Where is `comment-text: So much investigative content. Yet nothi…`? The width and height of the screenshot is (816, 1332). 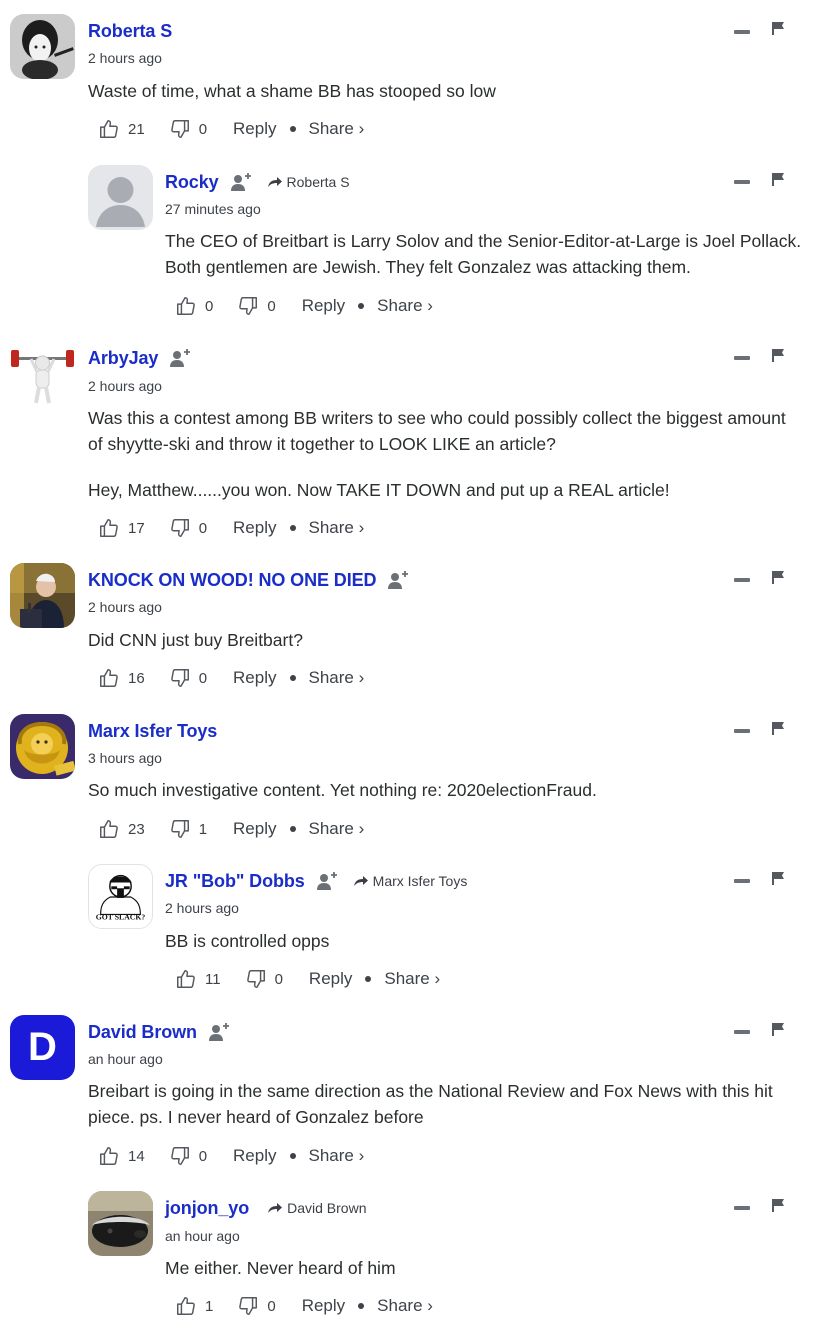
comment-text: So much investigative content. Yet nothi… is located at coordinates (342, 790).